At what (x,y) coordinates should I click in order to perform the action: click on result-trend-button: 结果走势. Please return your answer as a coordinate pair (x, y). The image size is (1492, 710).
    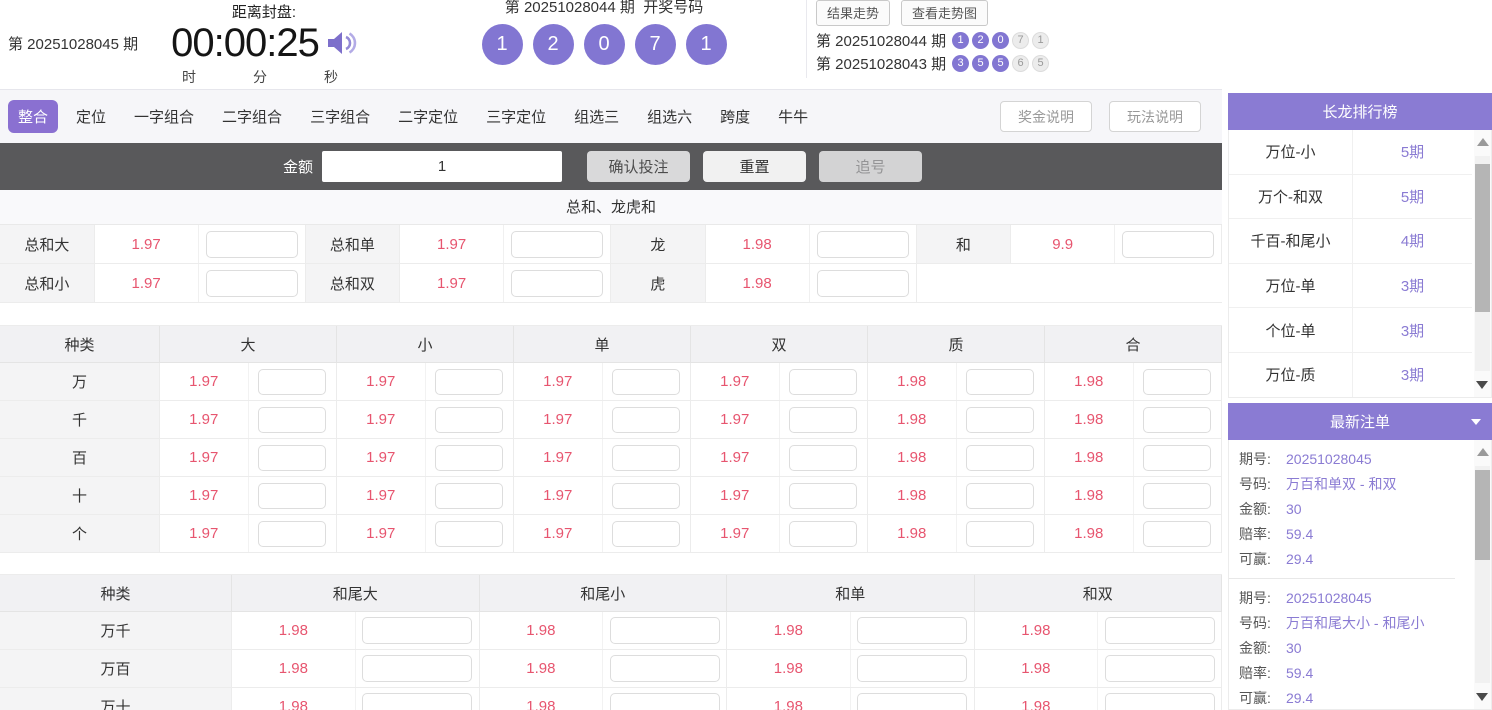
    Looking at the image, I should click on (853, 13).